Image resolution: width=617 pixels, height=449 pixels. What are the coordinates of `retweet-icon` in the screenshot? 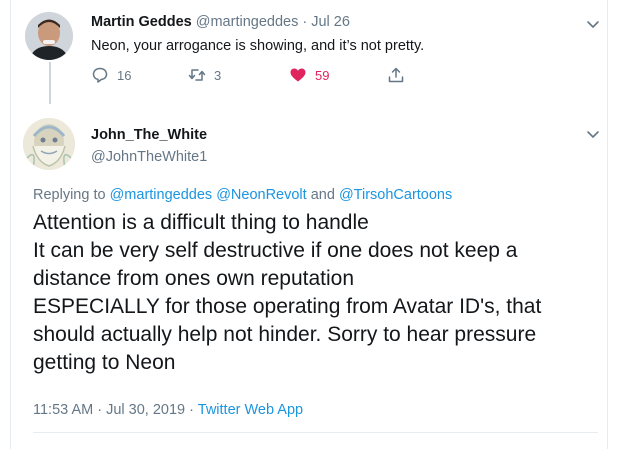 It's located at (197, 75).